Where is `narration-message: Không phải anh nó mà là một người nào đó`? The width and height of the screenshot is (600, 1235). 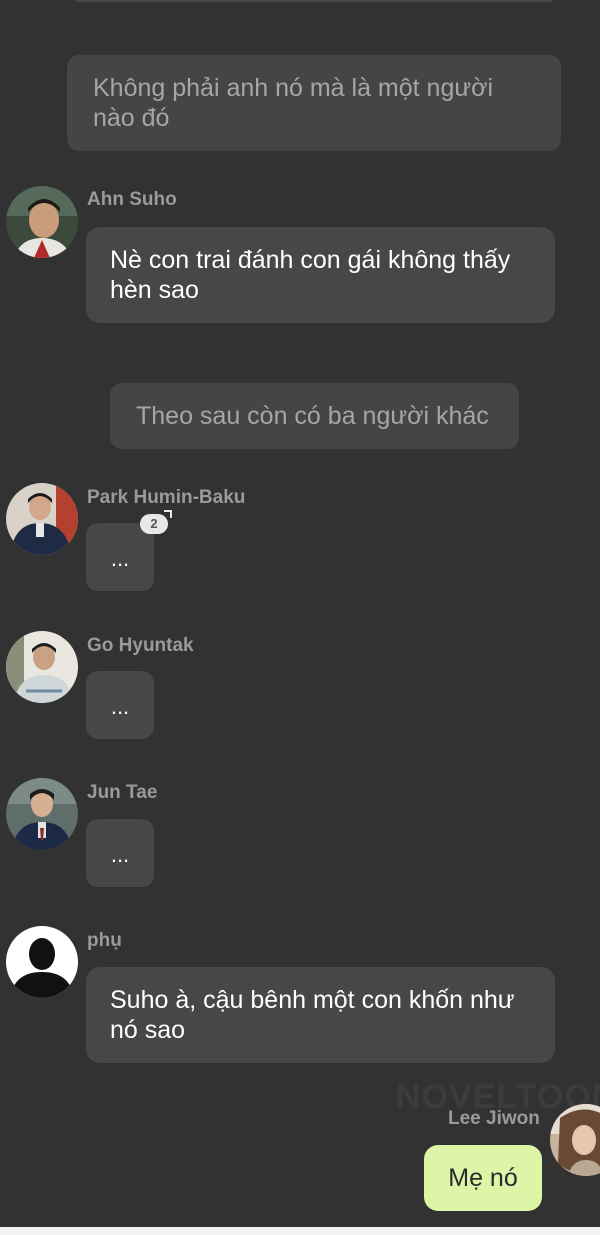
narration-message: Không phải anh nó mà là một người nào đó is located at coordinates (314, 103).